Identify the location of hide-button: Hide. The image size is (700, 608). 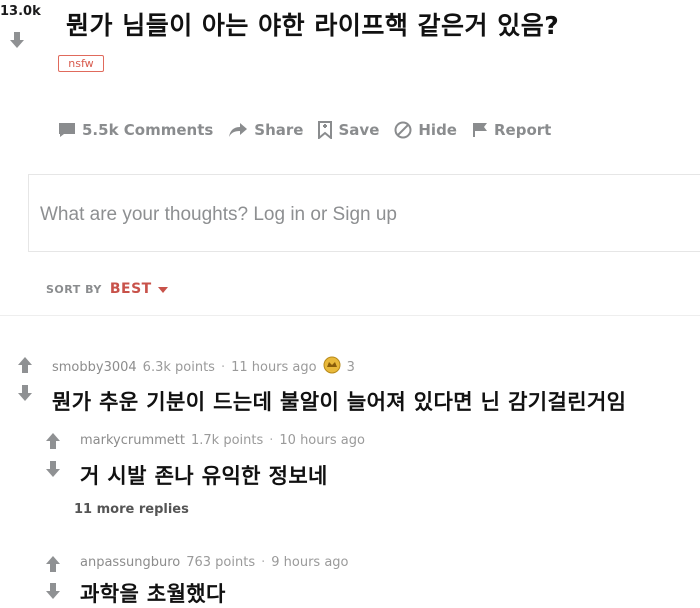
(425, 130).